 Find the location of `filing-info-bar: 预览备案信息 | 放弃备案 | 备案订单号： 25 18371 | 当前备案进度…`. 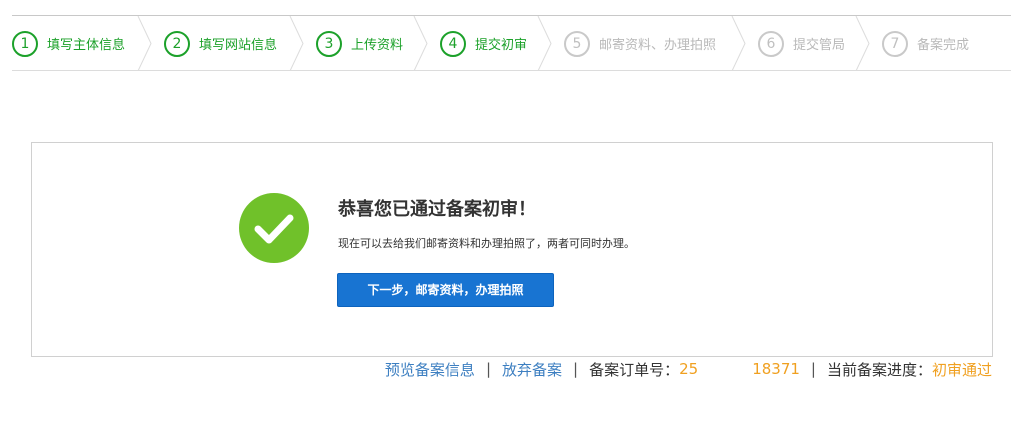

filing-info-bar: 预览备案信息 | 放弃备案 | 备案订单号： 25 18371 | 当前备案进度… is located at coordinates (688, 369).